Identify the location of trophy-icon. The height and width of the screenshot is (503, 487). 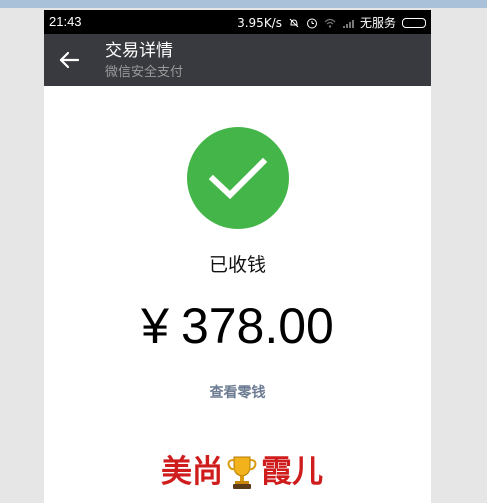
(242, 472).